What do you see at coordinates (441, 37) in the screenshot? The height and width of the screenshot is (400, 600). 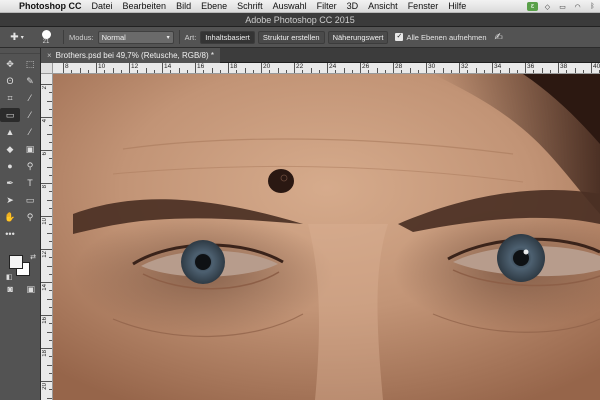 I see `sample-all-layers-checkbox: ✓ Alle Ebenen aufnehmen` at bounding box center [441, 37].